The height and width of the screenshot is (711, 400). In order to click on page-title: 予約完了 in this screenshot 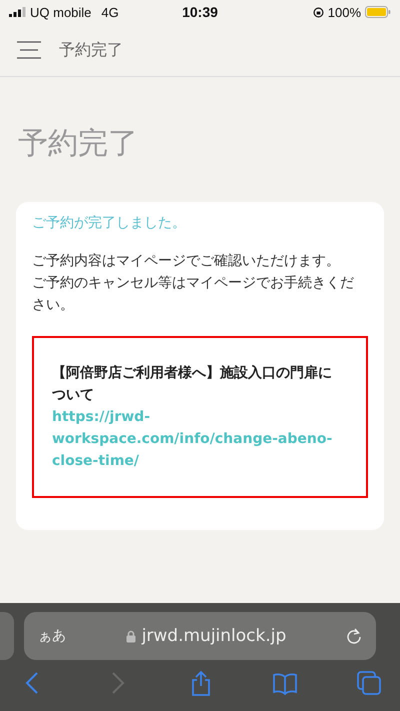, I will do `click(78, 144)`.